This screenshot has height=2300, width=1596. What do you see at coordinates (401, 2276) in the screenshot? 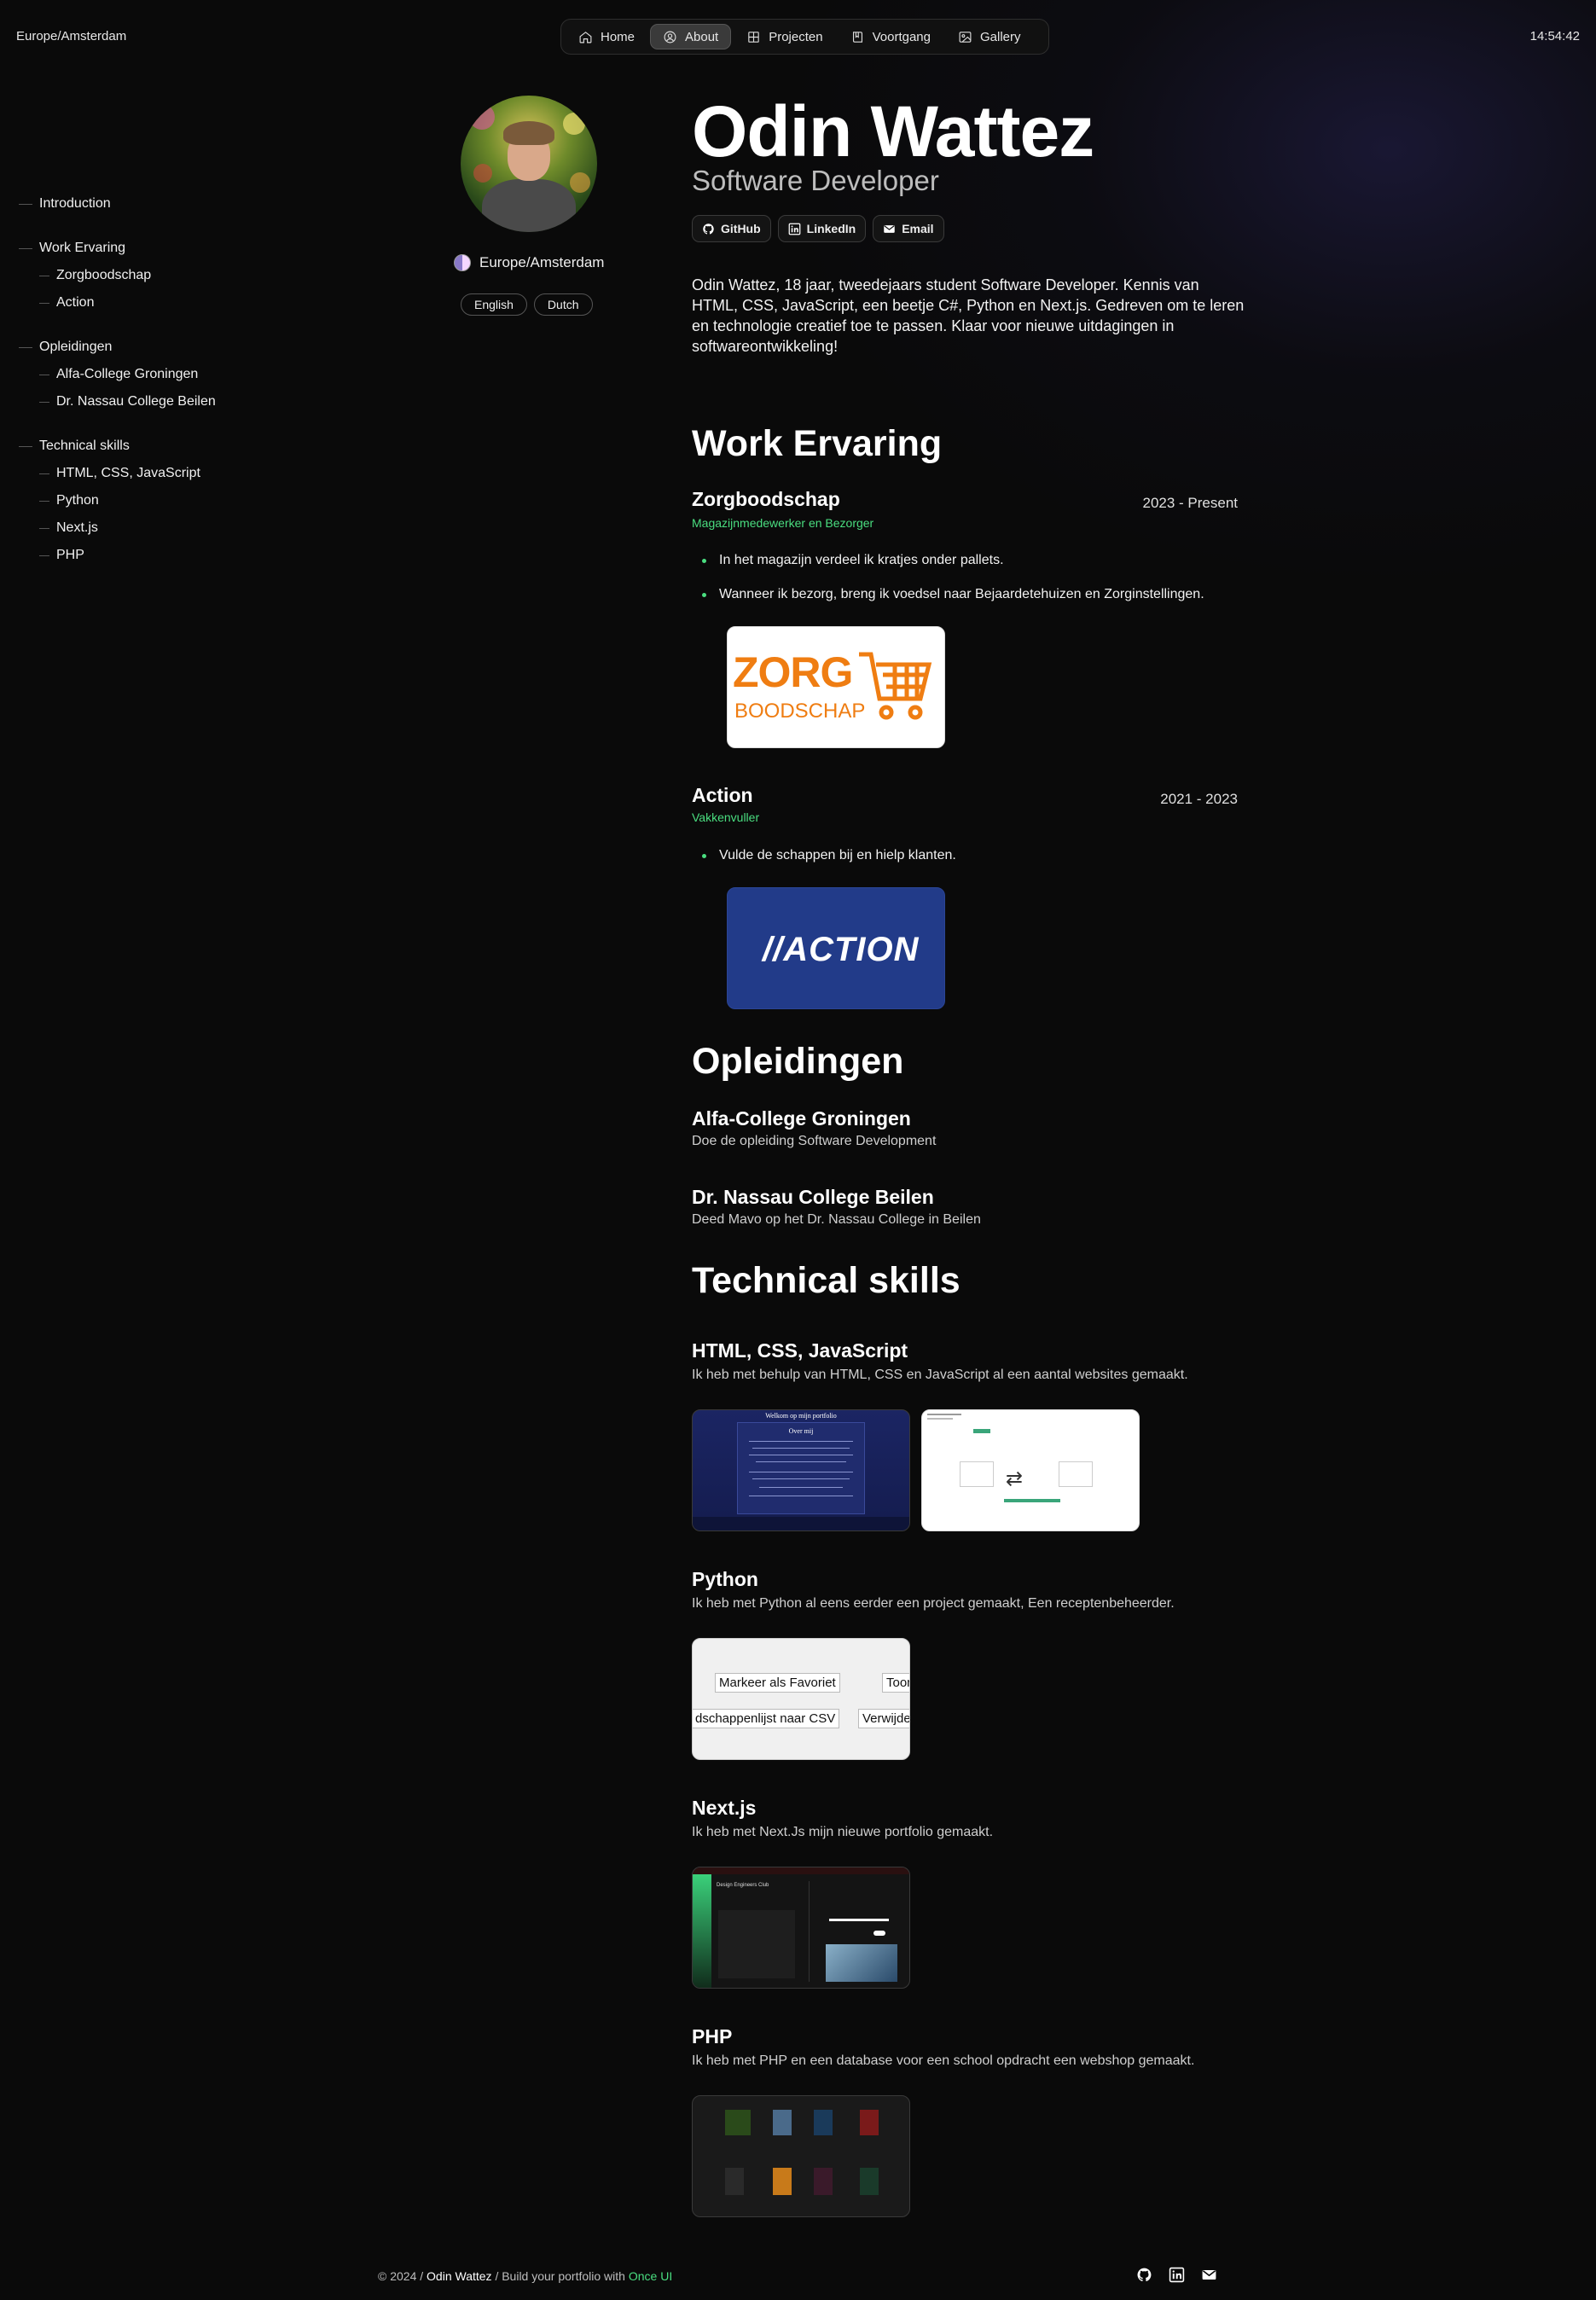
I see `footer-copyright: © 2024 /` at bounding box center [401, 2276].